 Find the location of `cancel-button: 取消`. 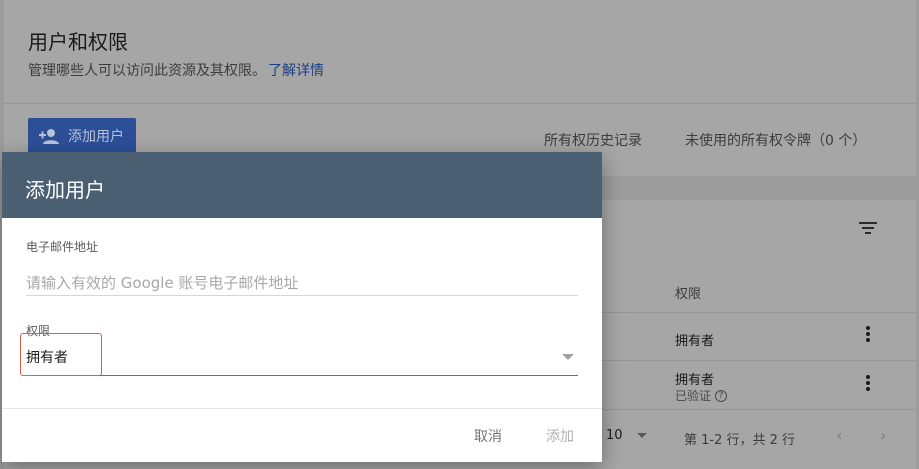

cancel-button: 取消 is located at coordinates (488, 436).